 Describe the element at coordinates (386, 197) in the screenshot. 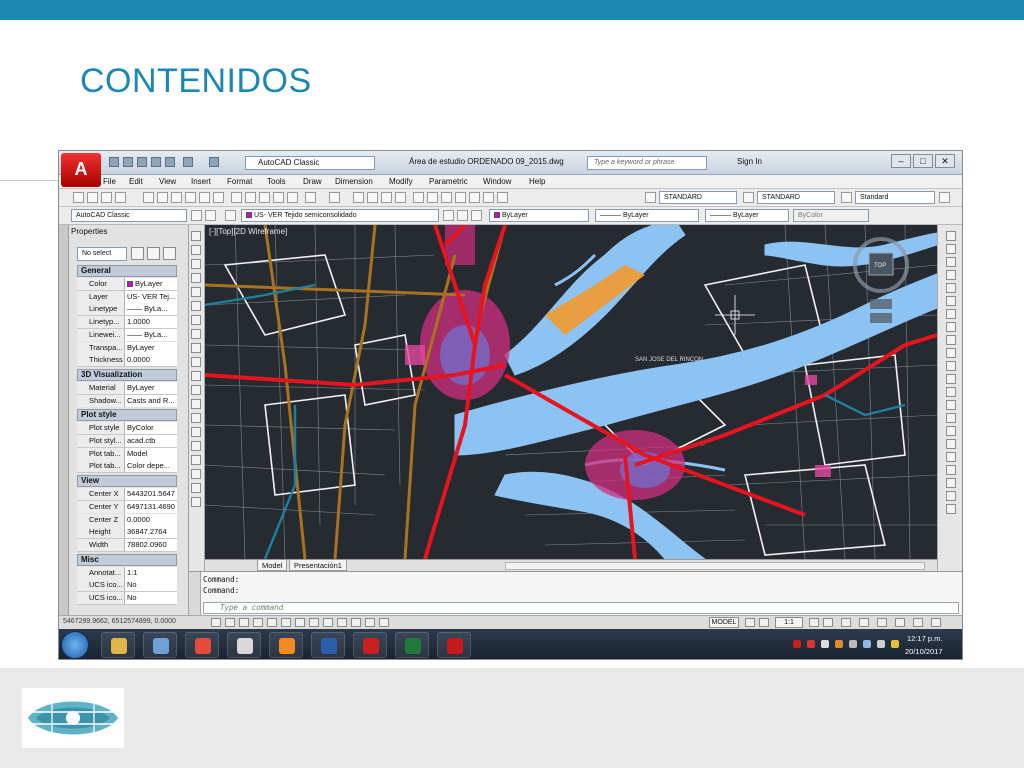

I see `zoom-window-icon` at that location.